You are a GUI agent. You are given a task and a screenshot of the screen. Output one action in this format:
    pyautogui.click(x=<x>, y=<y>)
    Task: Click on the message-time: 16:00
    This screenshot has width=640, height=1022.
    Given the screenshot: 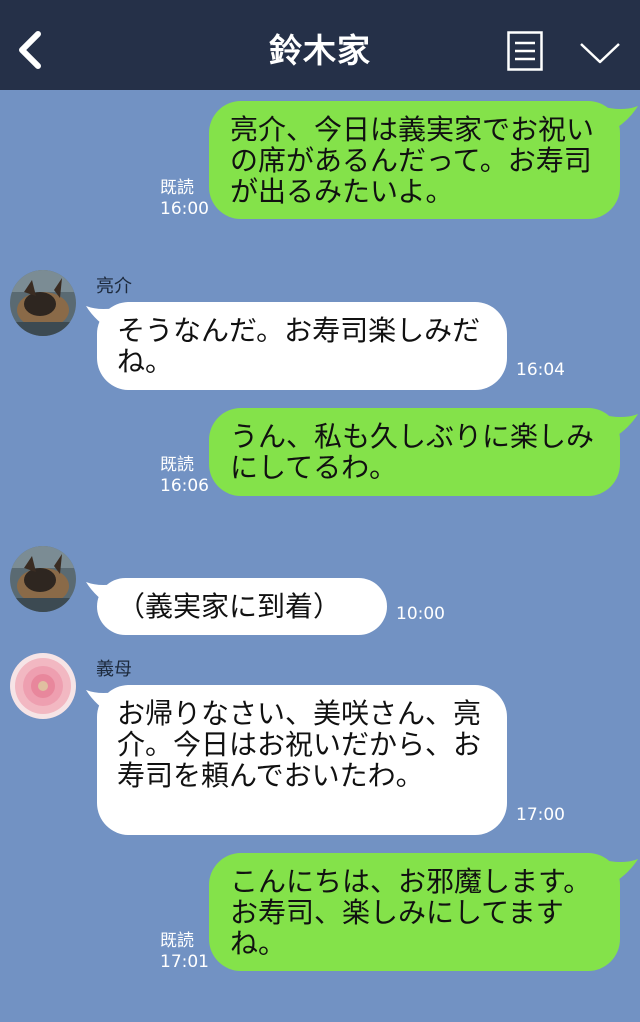 What is the action you would take?
    pyautogui.click(x=184, y=209)
    